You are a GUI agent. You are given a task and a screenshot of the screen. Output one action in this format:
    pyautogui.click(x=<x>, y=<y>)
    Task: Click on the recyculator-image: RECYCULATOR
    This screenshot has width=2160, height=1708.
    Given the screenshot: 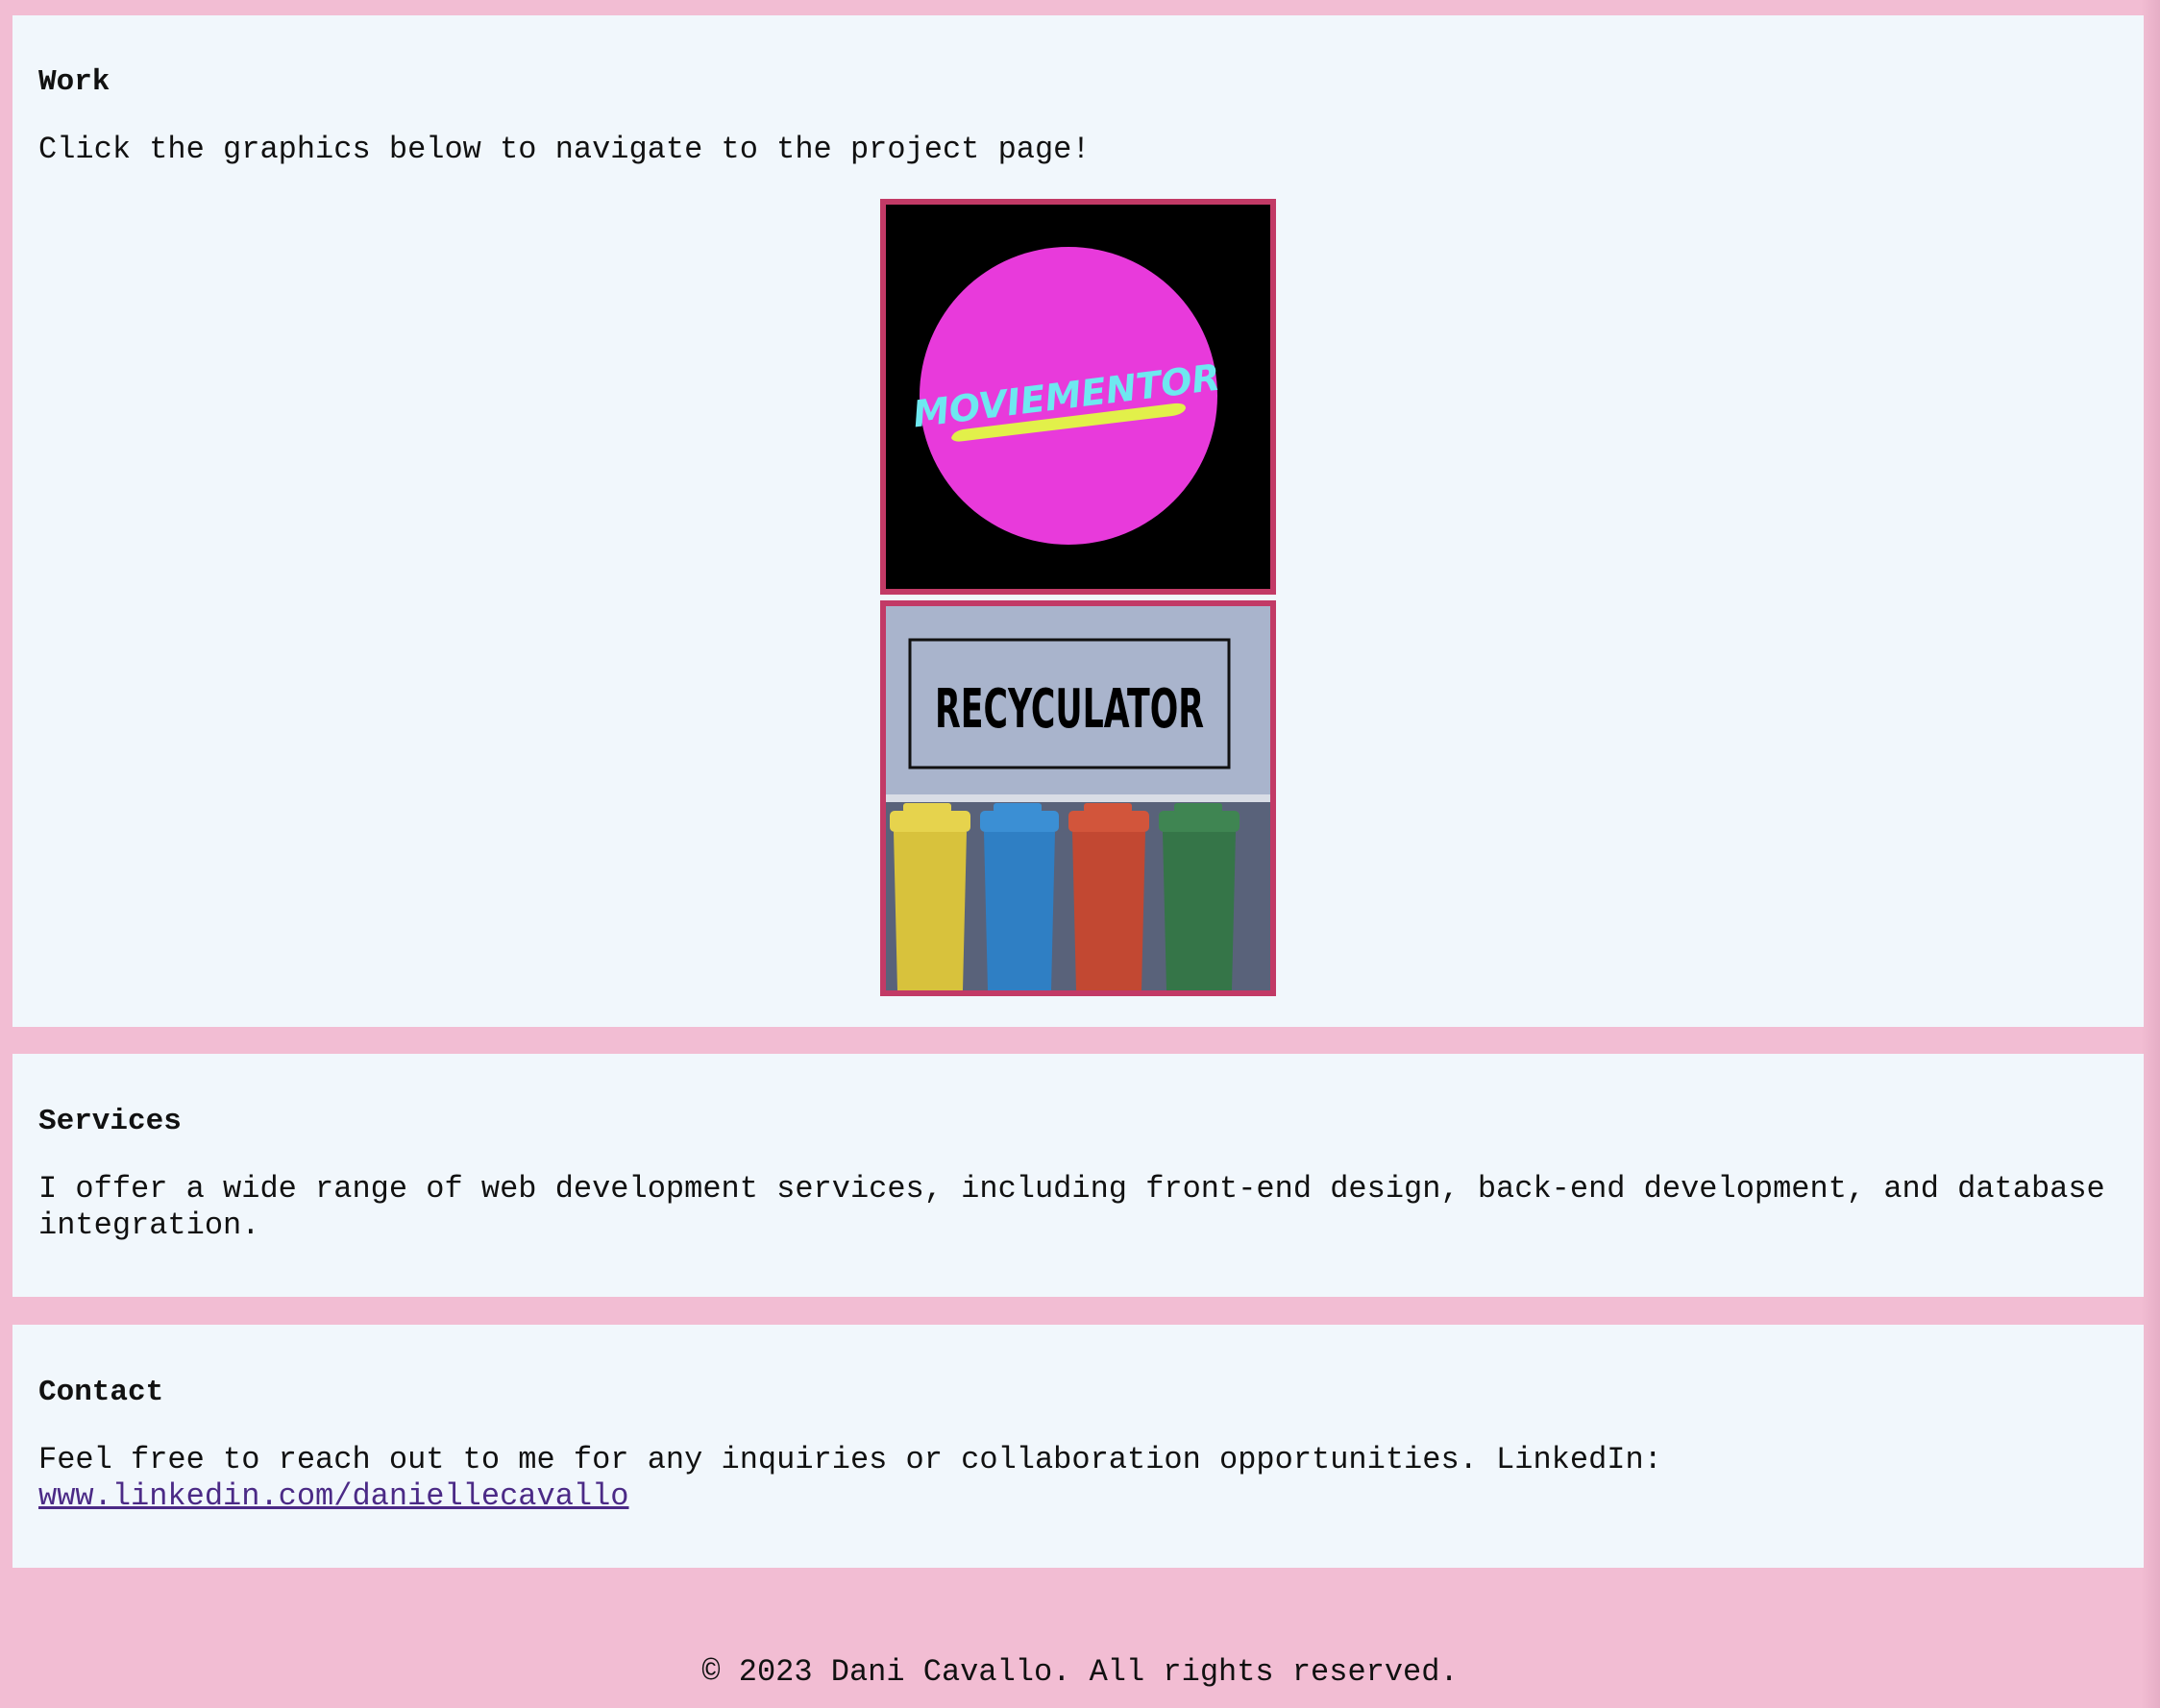 What is the action you would take?
    pyautogui.click(x=1078, y=798)
    